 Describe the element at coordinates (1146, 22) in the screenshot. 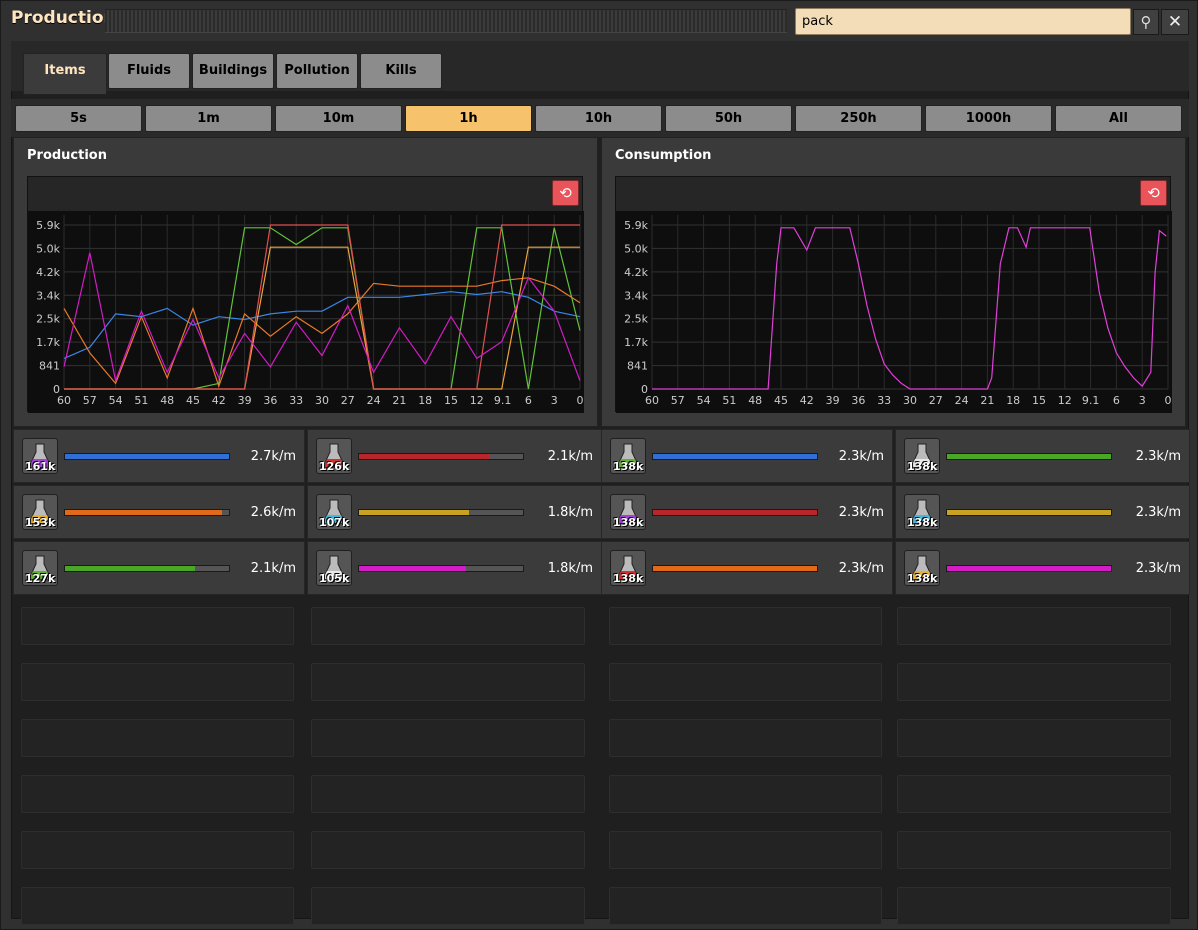

I see `search-icon: ⚲` at that location.